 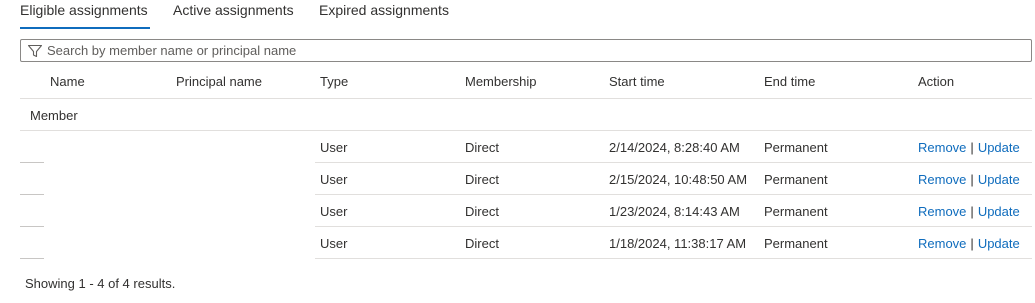 I want to click on cell-start-time: 1/18/2024, 11:38:17 AM, so click(x=678, y=243).